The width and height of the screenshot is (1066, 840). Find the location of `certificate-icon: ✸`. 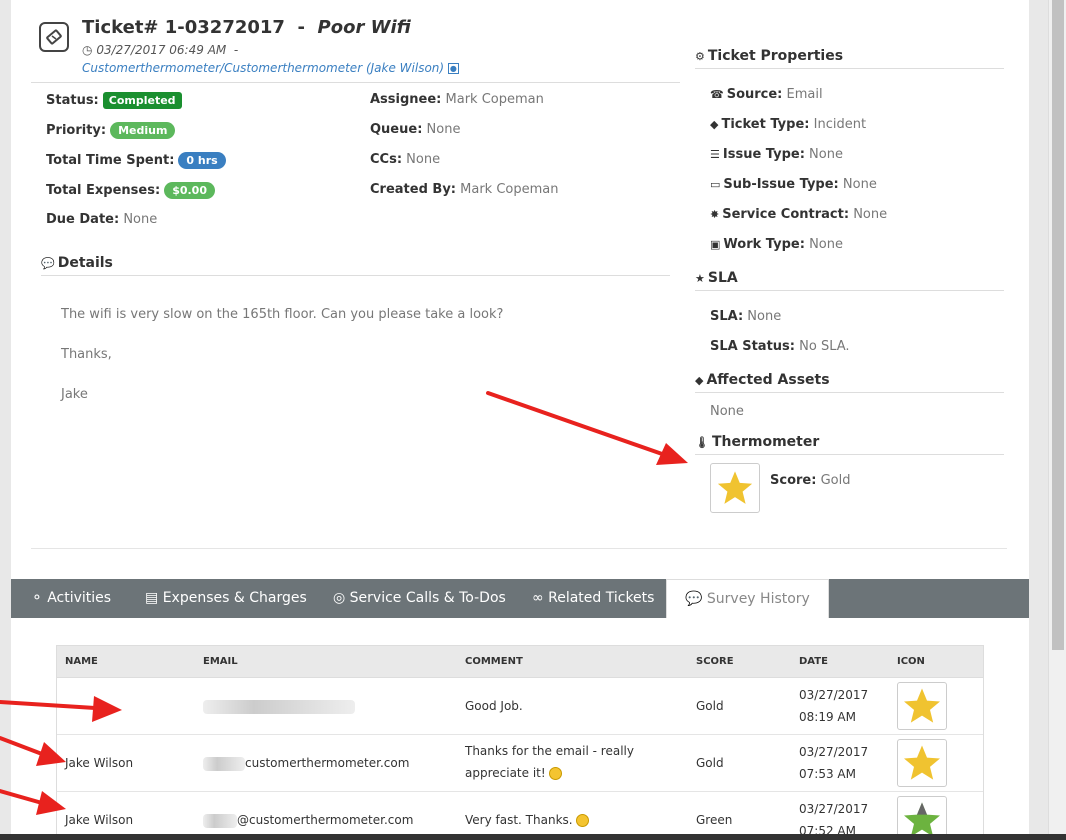

certificate-icon: ✸ is located at coordinates (715, 214).